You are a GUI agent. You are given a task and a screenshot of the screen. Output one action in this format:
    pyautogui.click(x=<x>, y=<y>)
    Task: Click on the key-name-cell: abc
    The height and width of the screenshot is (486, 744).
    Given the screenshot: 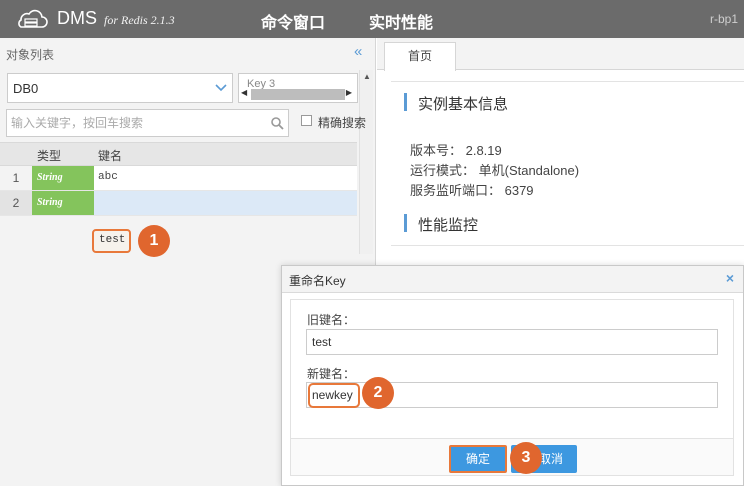 What is the action you would take?
    pyautogui.click(x=108, y=177)
    